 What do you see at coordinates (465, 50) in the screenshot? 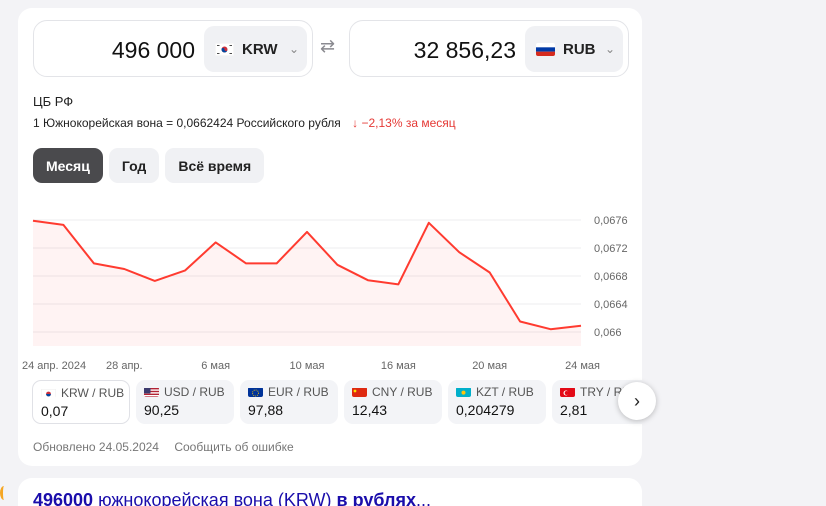
I see `to-amount-input: 32 856,23` at bounding box center [465, 50].